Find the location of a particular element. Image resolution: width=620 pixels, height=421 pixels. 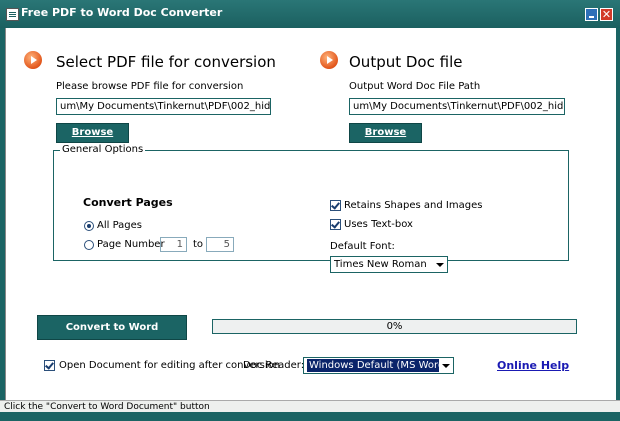

retain-shapes-label: Retains Shapes and Images is located at coordinates (413, 205).